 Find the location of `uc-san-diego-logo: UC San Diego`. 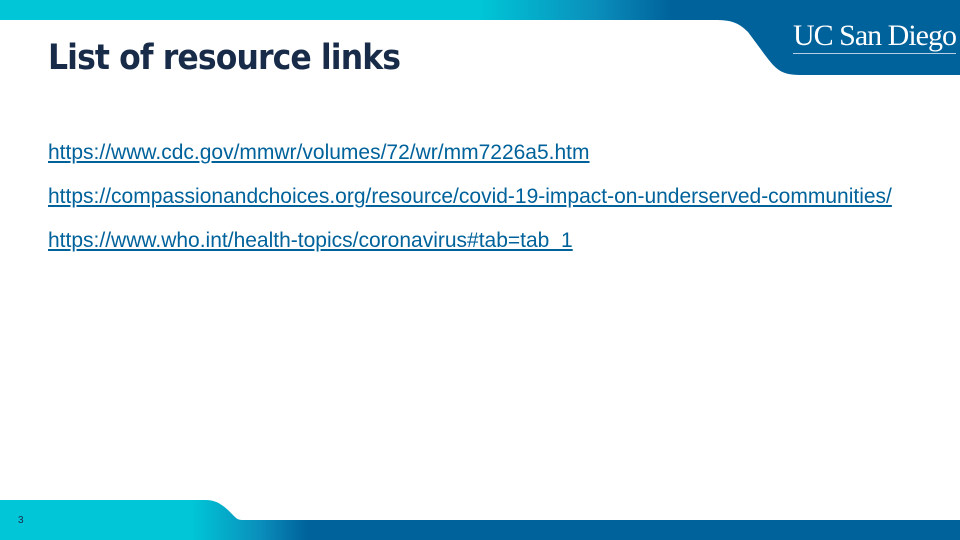

uc-san-diego-logo: UC San Diego is located at coordinates (875, 36).